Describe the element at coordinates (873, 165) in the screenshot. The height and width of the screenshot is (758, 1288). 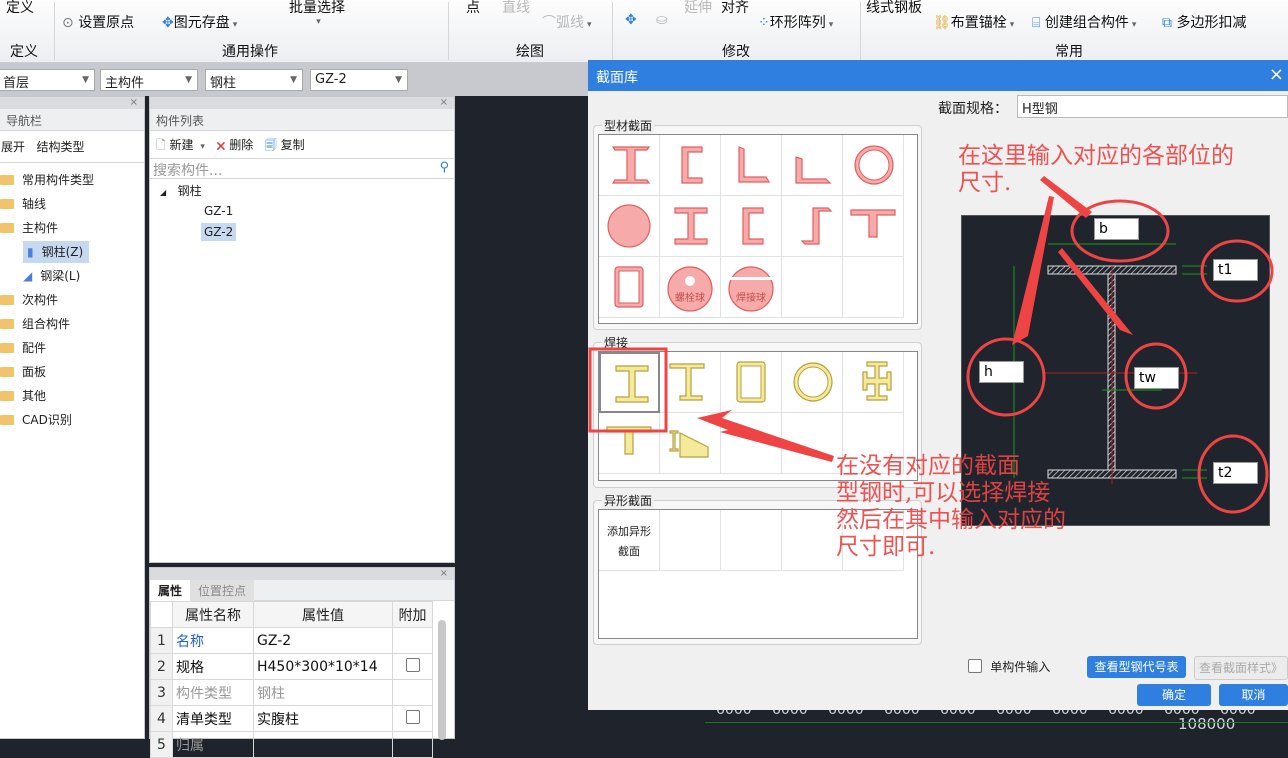
I see `section-pipe` at that location.